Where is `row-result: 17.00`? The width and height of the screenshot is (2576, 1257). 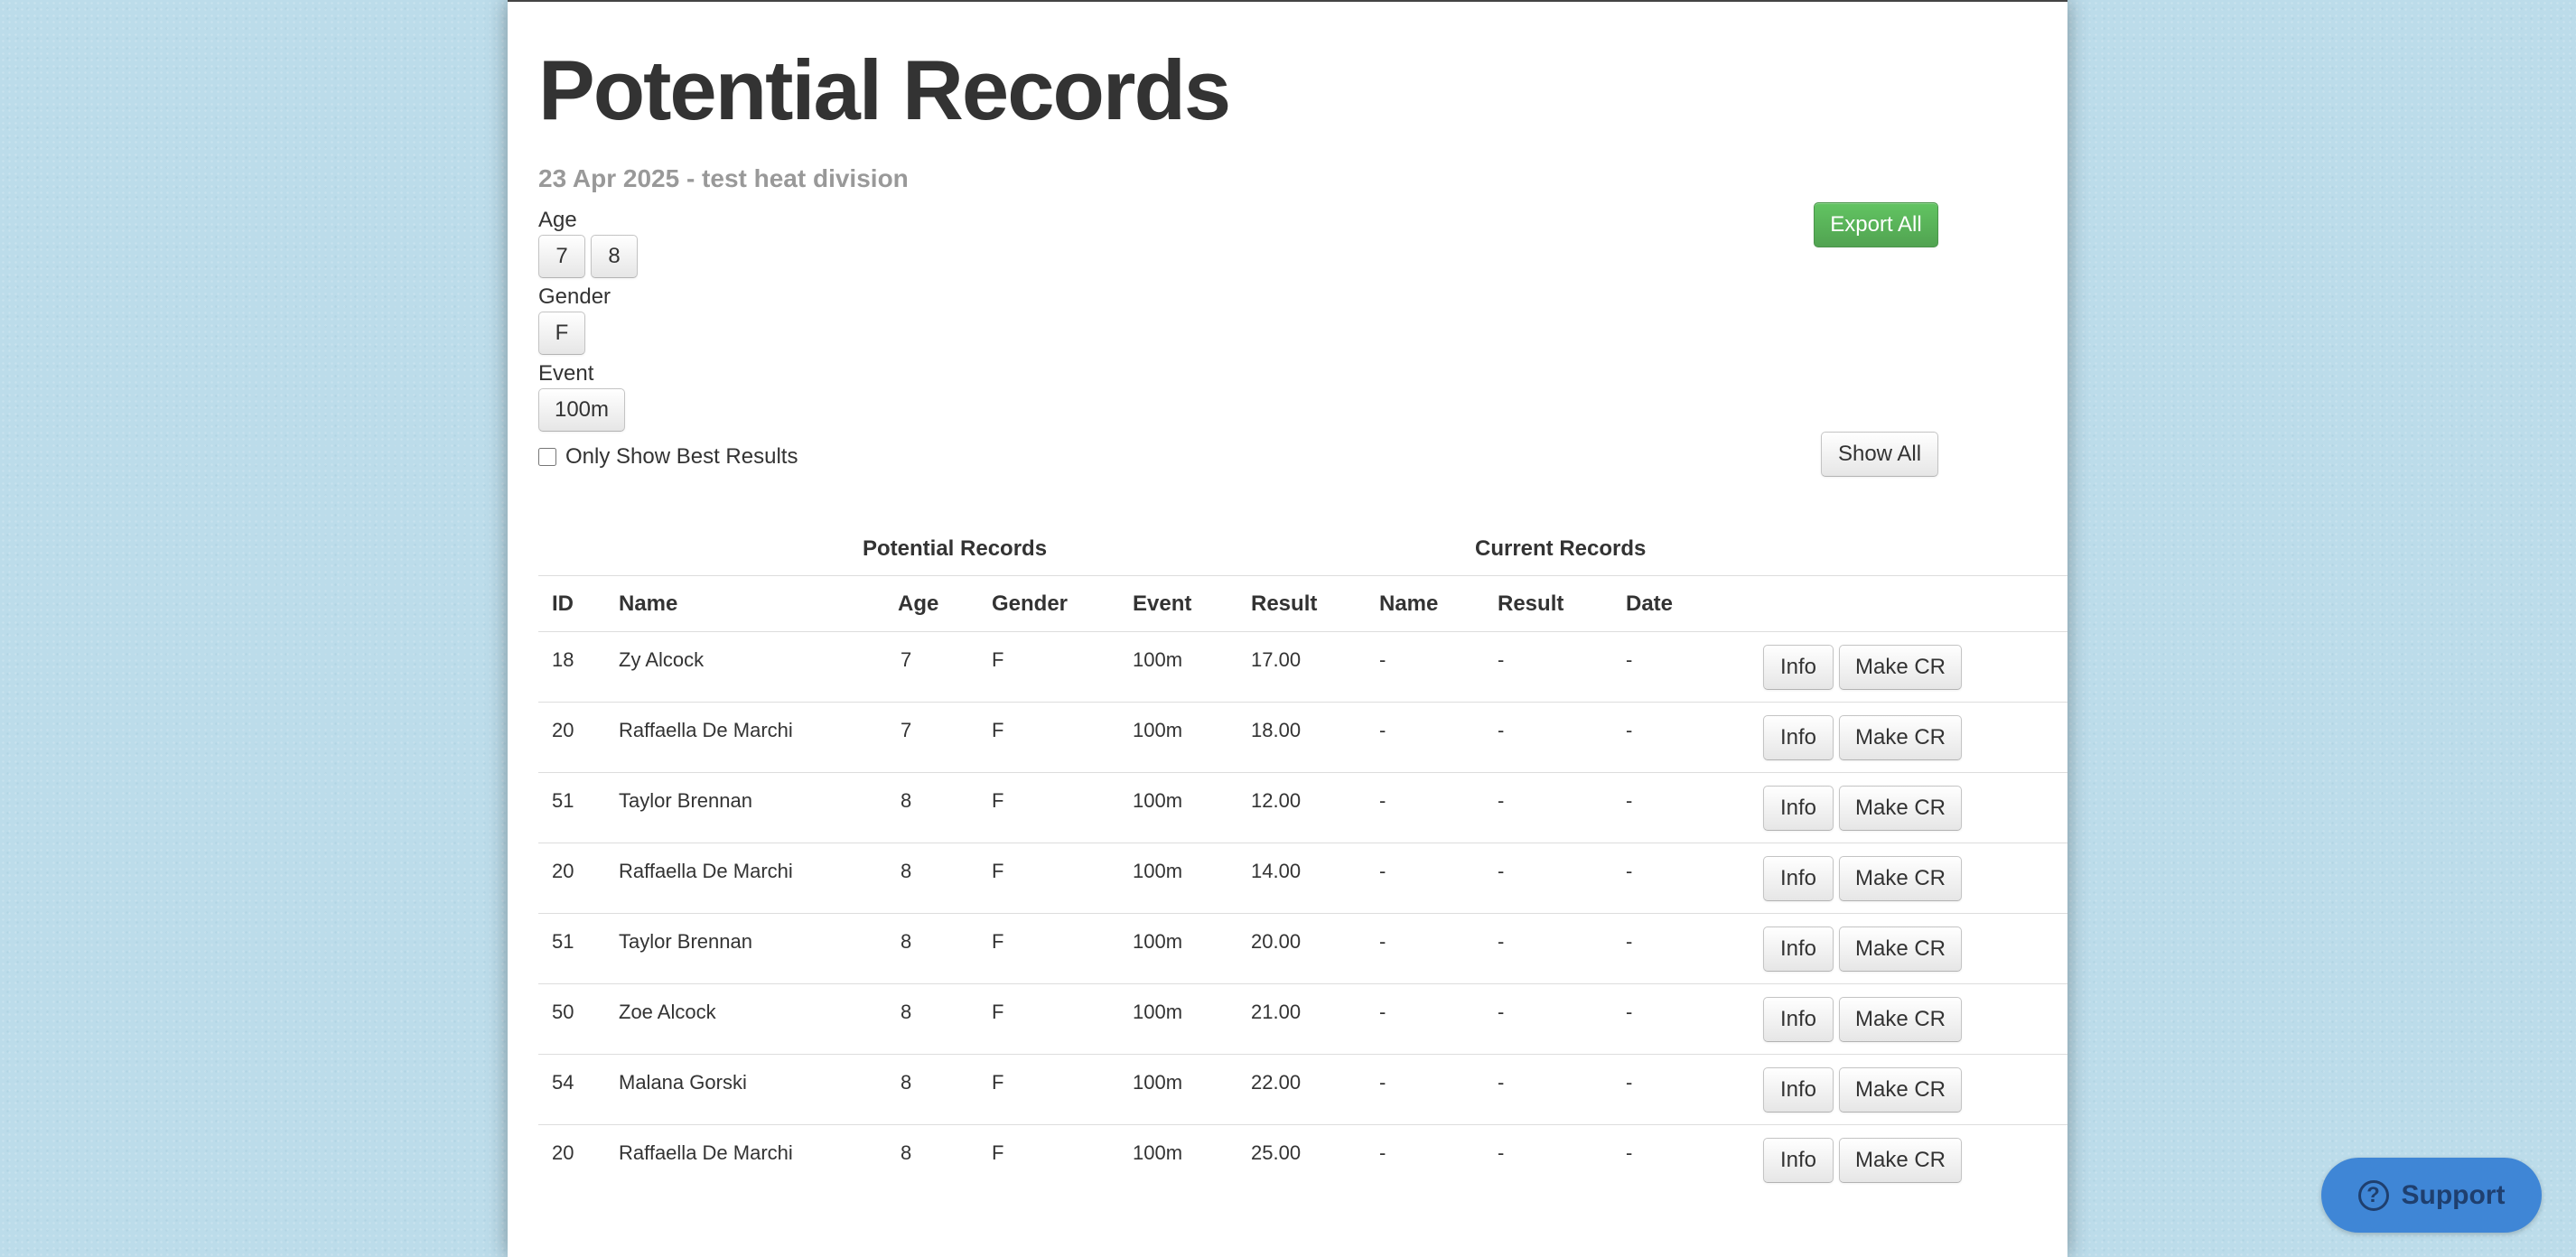 row-result: 17.00 is located at coordinates (1276, 659).